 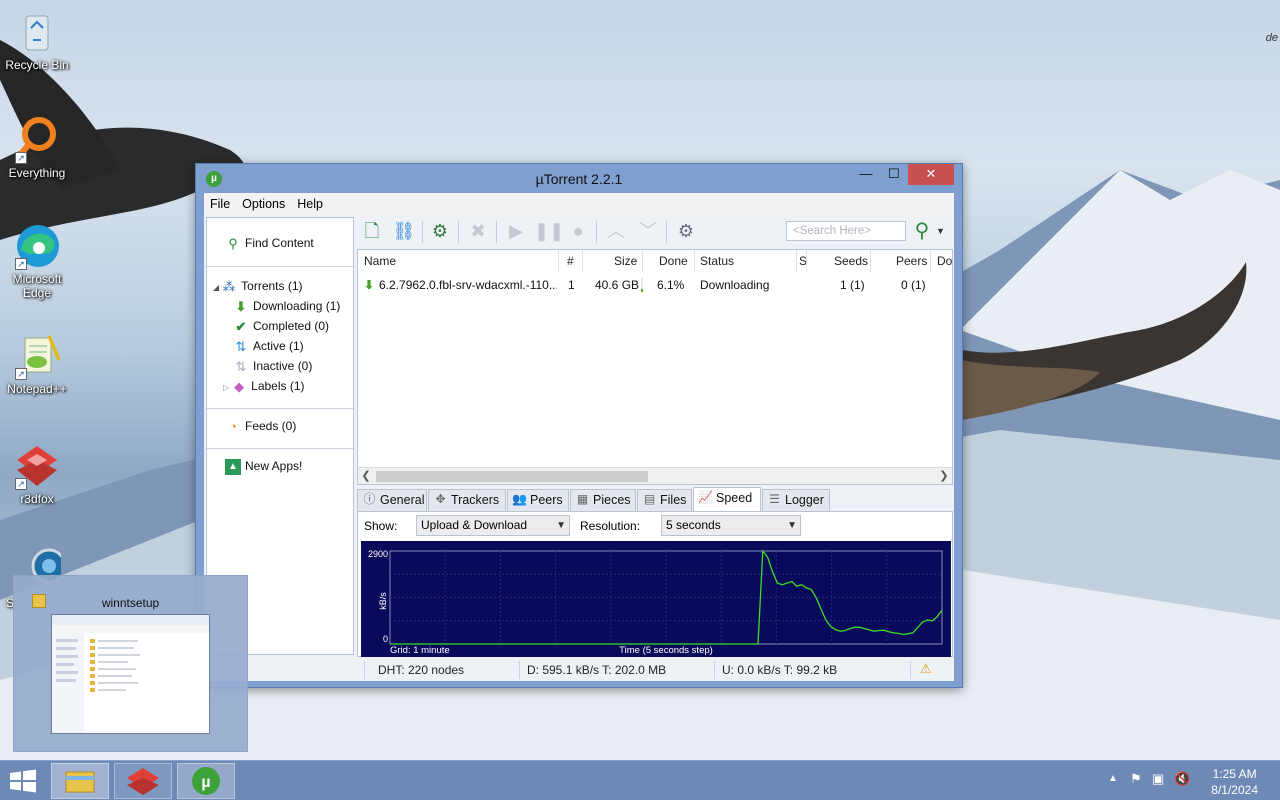 I want to click on taskbar-explorer-button, so click(x=80, y=781).